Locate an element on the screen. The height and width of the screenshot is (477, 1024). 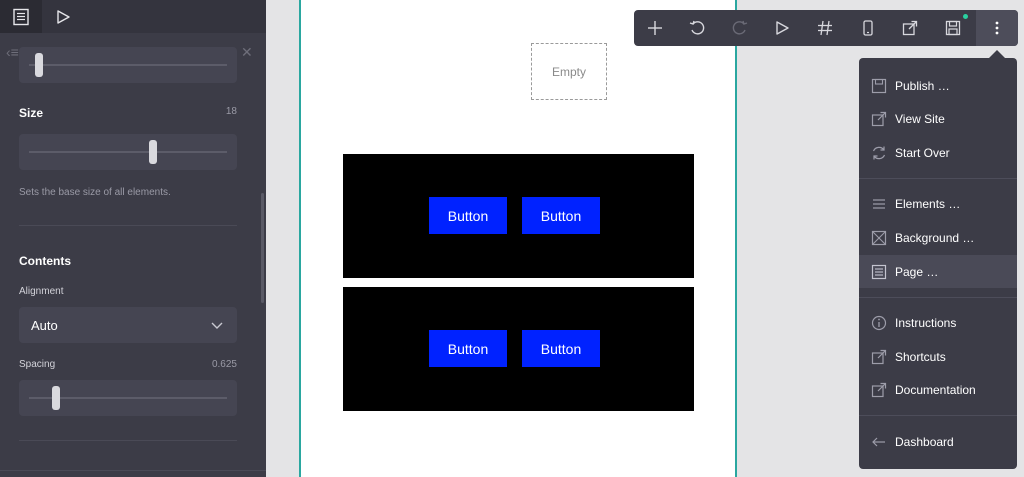
menu-item-documentation: Documentation is located at coordinates (938, 389).